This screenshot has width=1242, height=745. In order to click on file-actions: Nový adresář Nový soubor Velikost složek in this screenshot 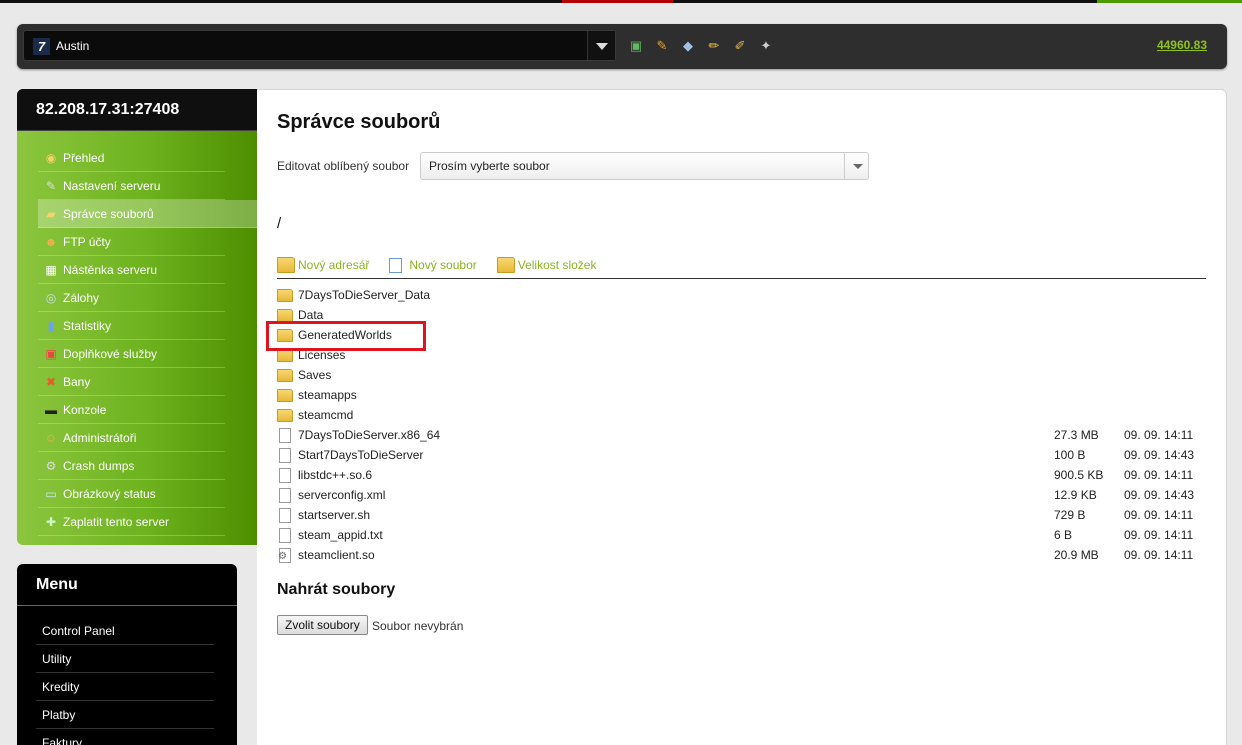, I will do `click(436, 265)`.